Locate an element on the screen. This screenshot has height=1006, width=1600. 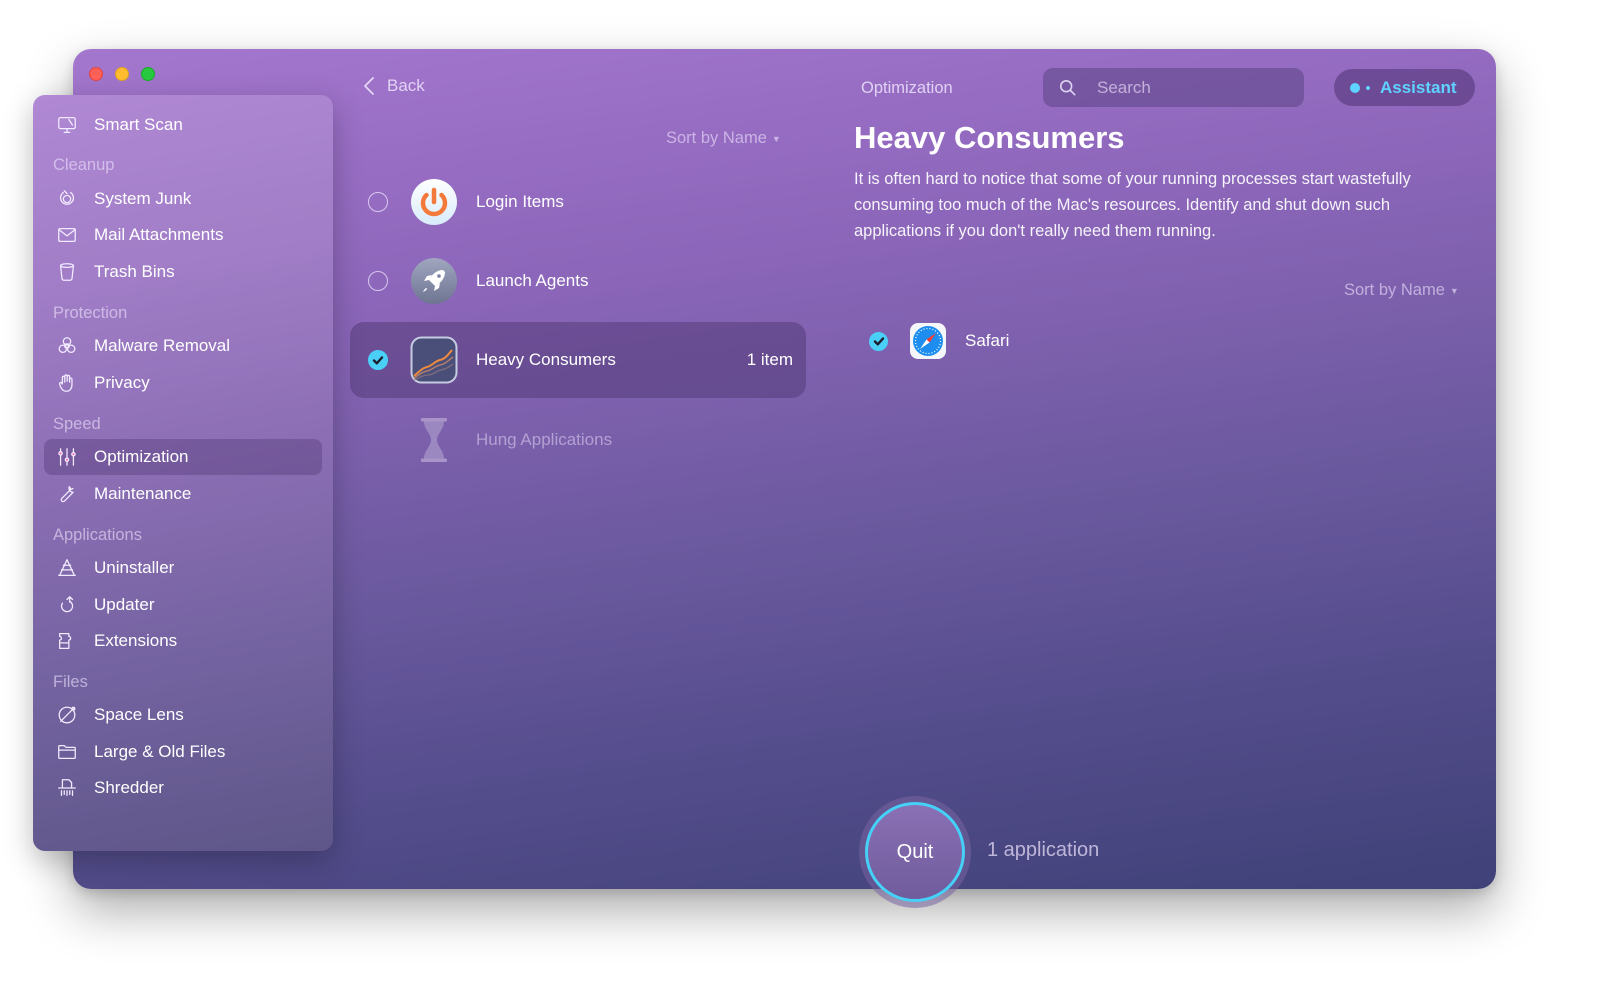
app-row-safari: Safari is located at coordinates (937, 341).